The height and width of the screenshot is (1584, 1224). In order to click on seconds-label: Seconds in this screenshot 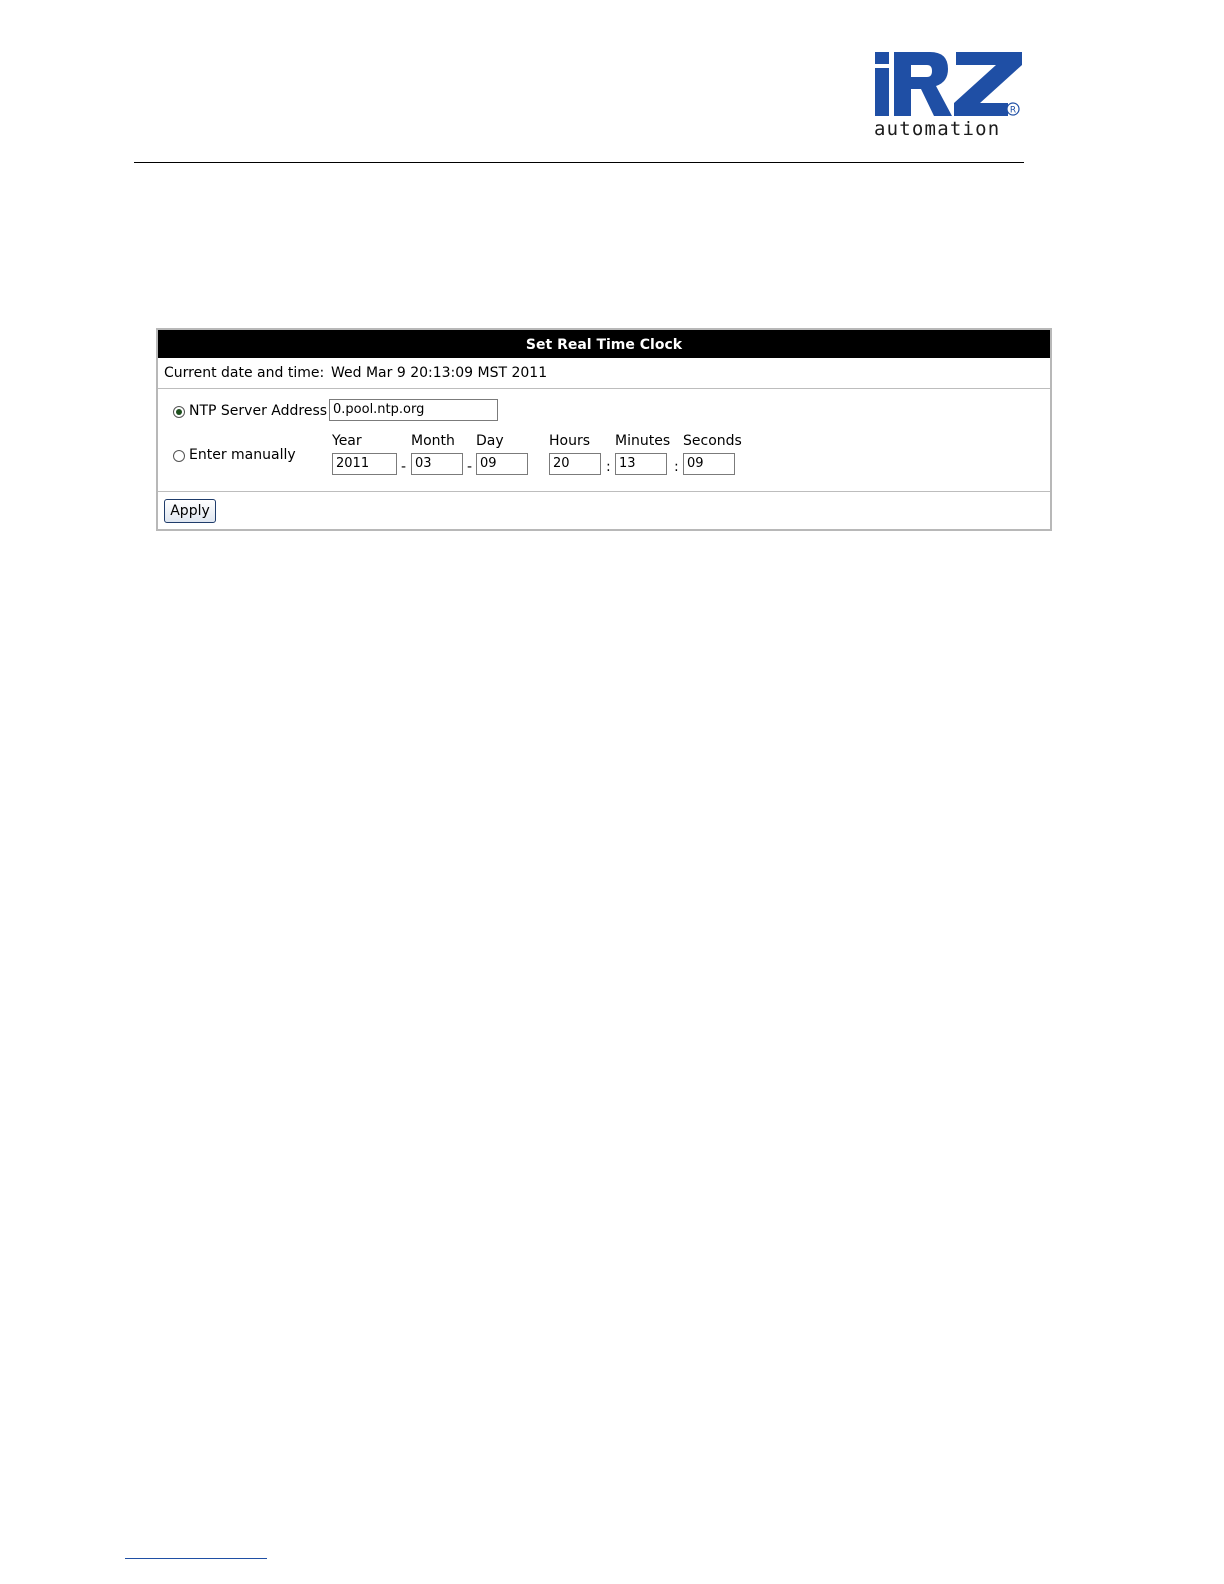, I will do `click(712, 441)`.